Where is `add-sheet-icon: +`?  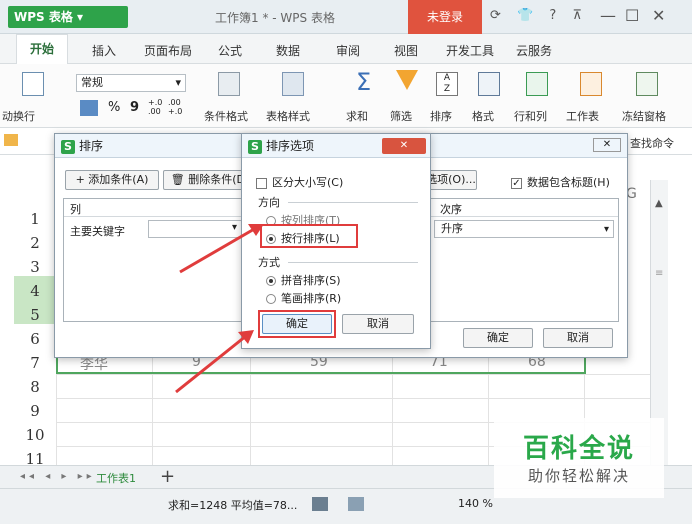
add-sheet-icon: + is located at coordinates (167, 476).